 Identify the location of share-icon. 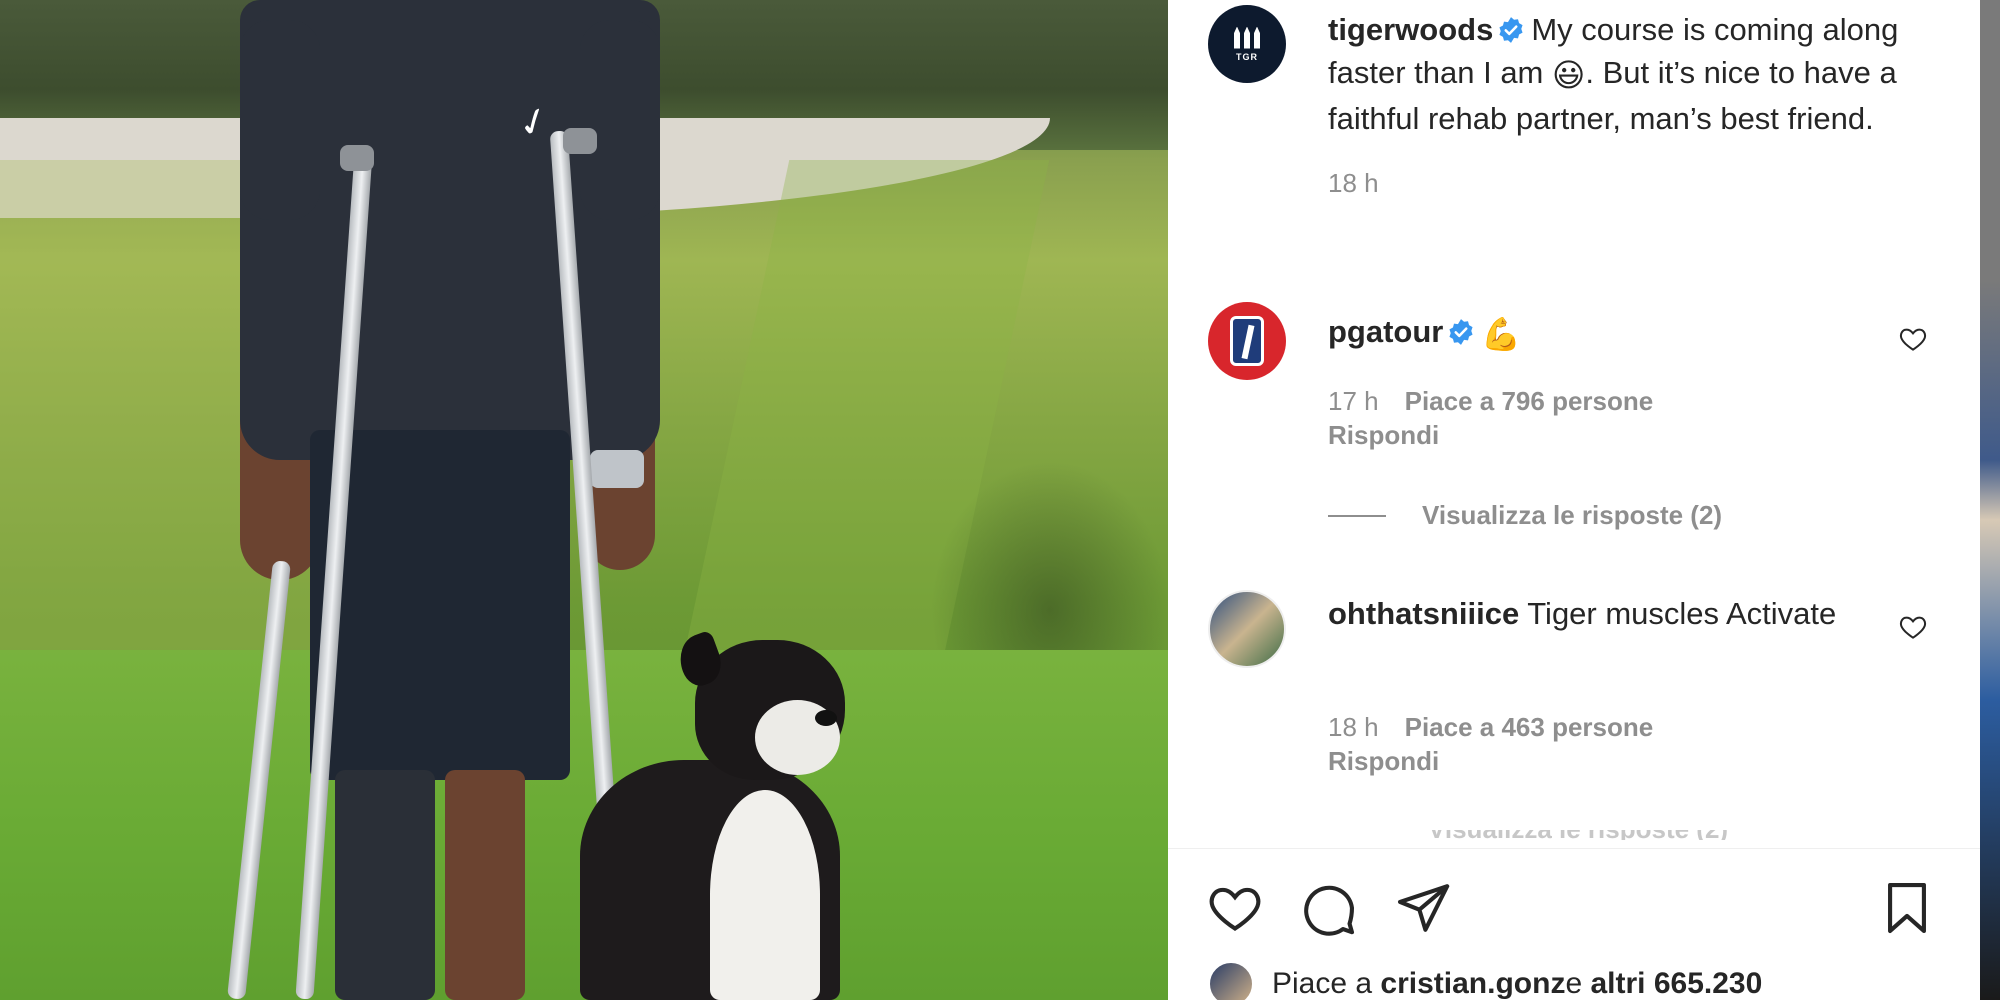
(1423, 908).